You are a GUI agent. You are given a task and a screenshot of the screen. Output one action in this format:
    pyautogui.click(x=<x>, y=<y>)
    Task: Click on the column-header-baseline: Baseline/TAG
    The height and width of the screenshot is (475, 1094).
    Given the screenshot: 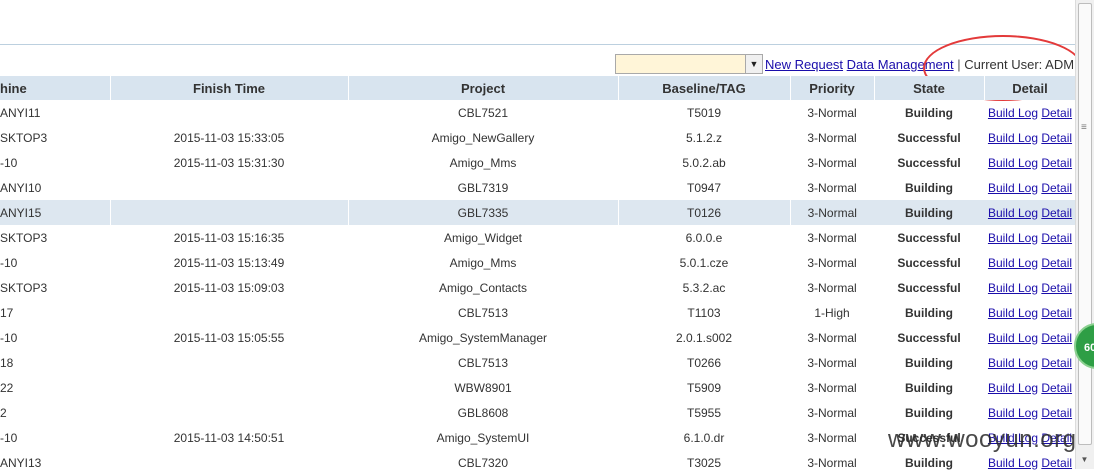 What is the action you would take?
    pyautogui.click(x=704, y=88)
    